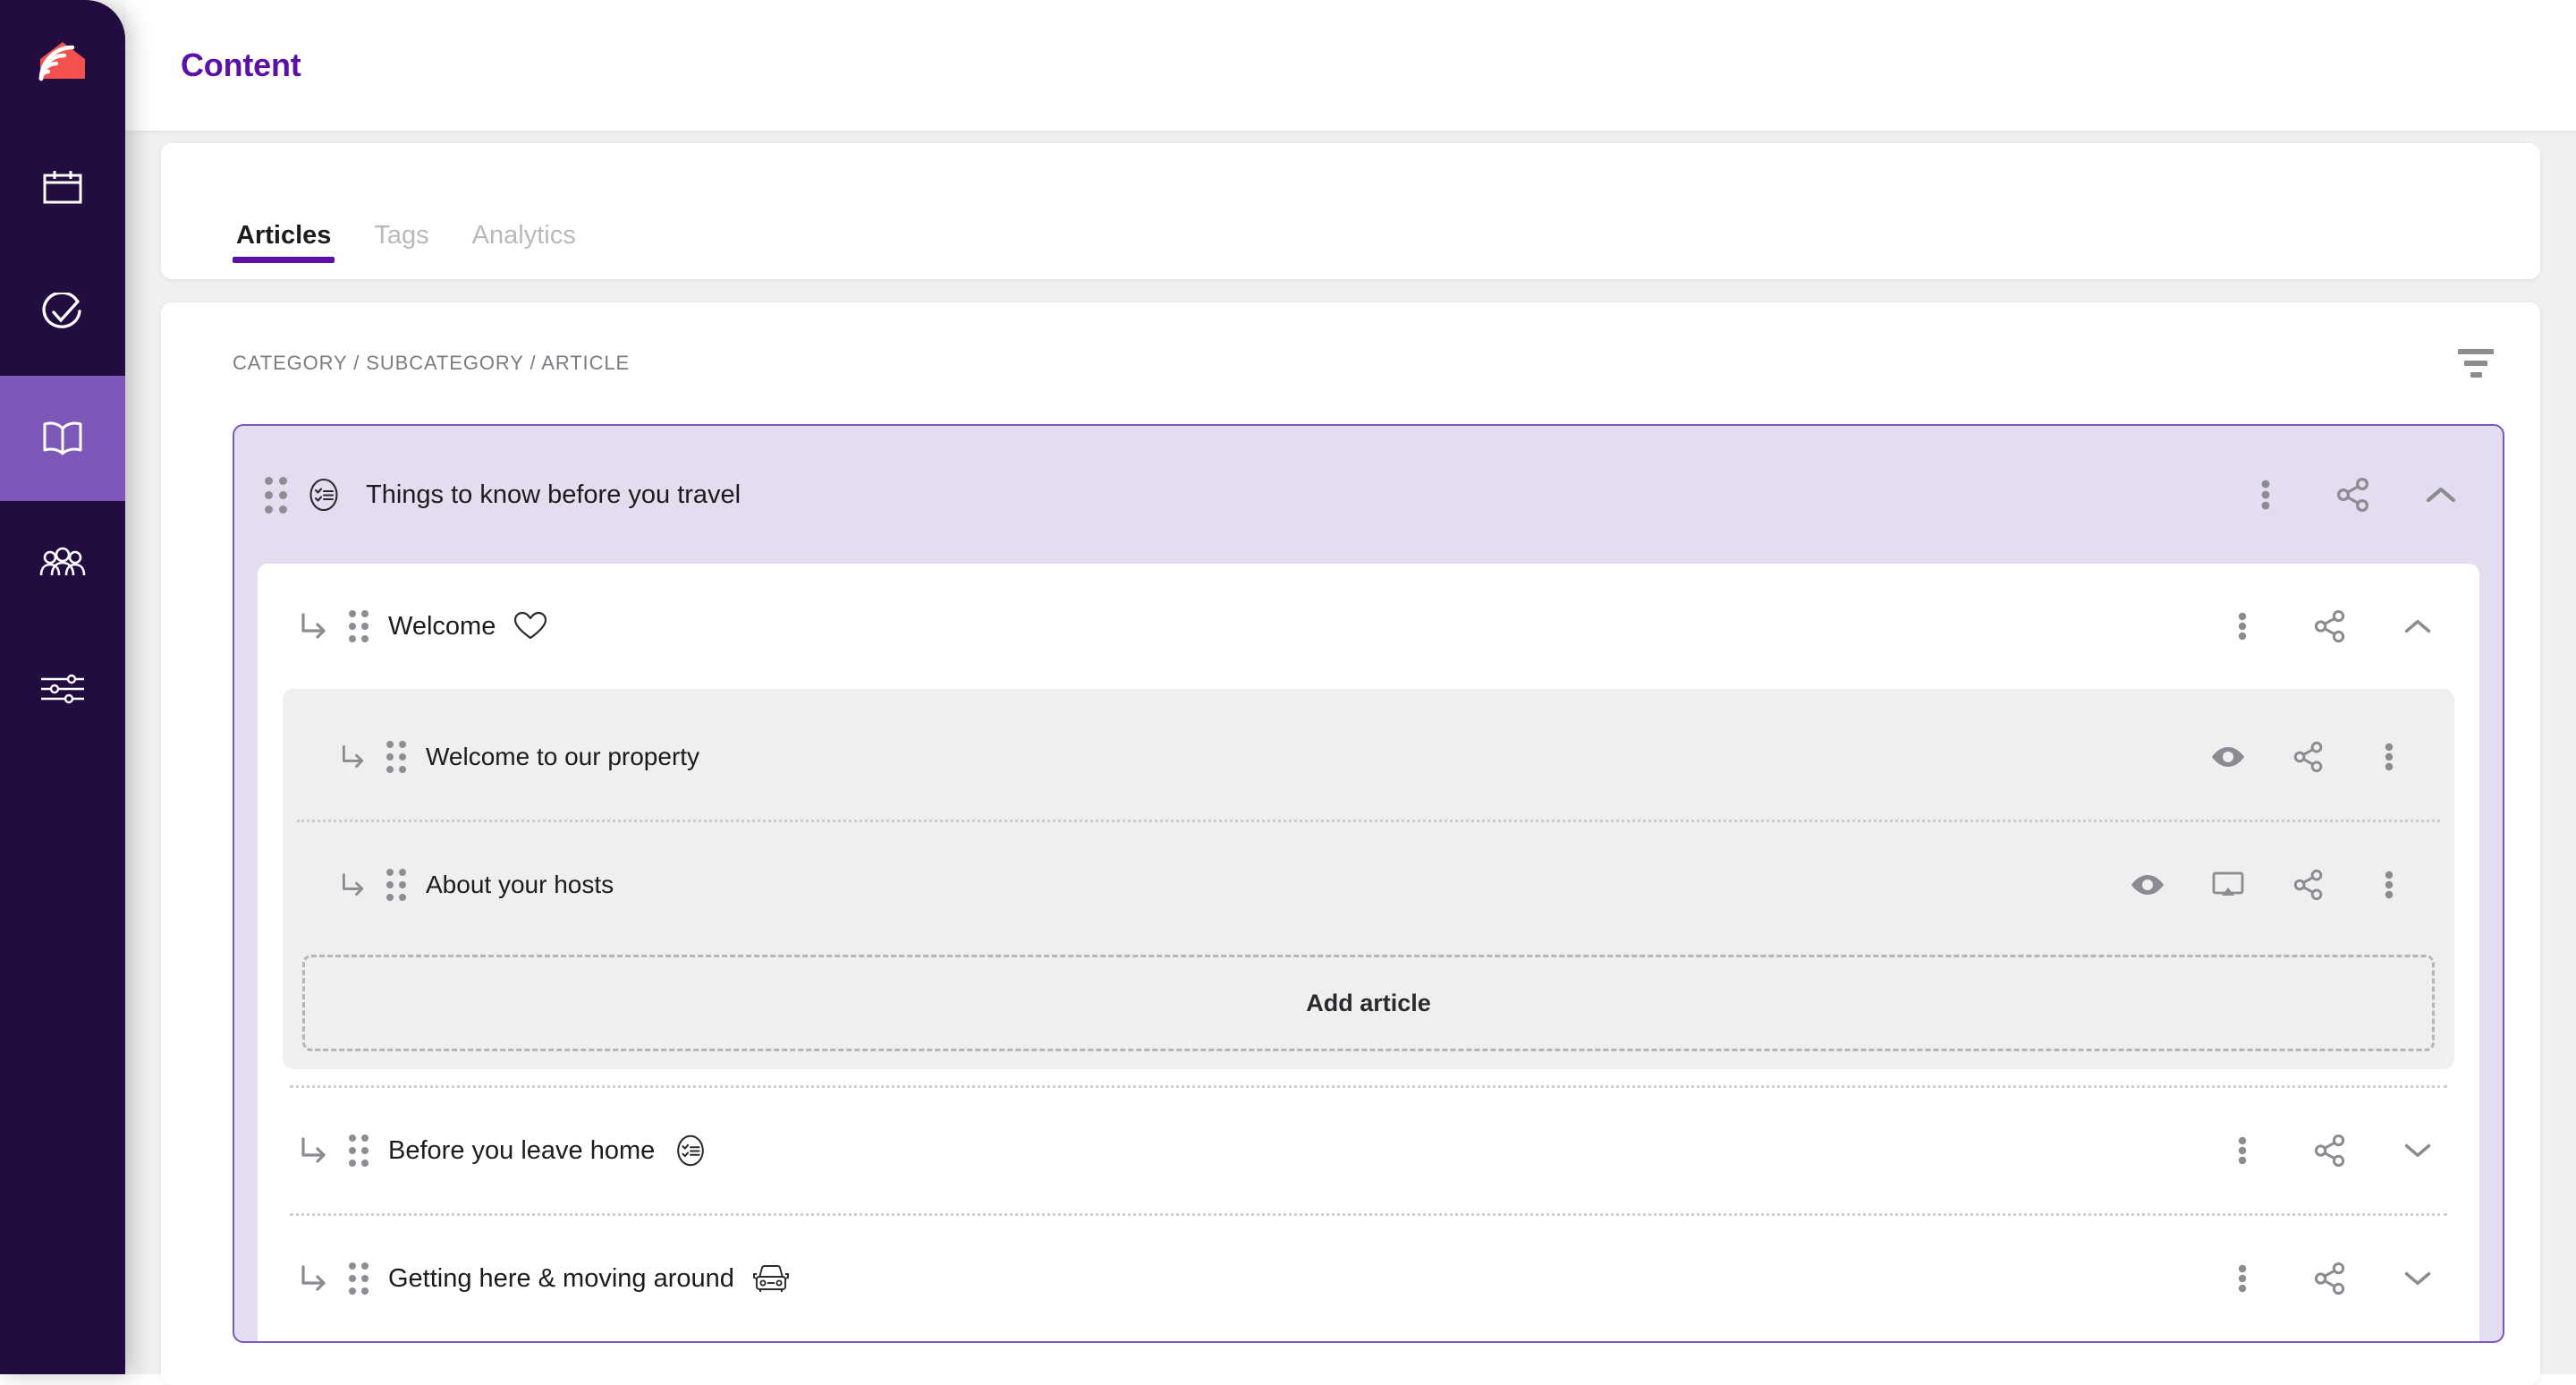 The width and height of the screenshot is (2576, 1385). I want to click on sidebar-item-guests, so click(62, 563).